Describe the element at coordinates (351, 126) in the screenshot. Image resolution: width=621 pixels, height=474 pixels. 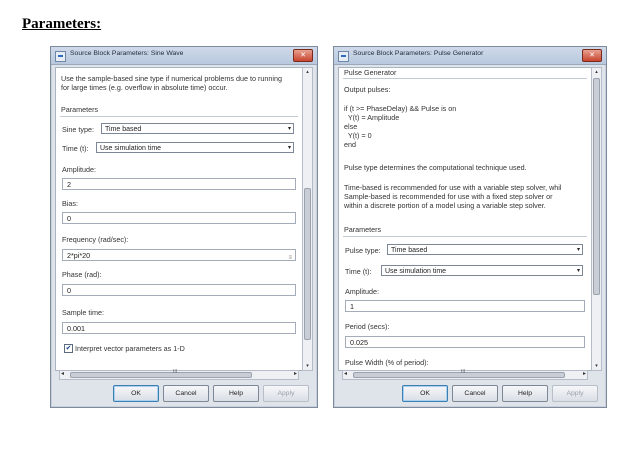
I see `code-line-3: else` at that location.